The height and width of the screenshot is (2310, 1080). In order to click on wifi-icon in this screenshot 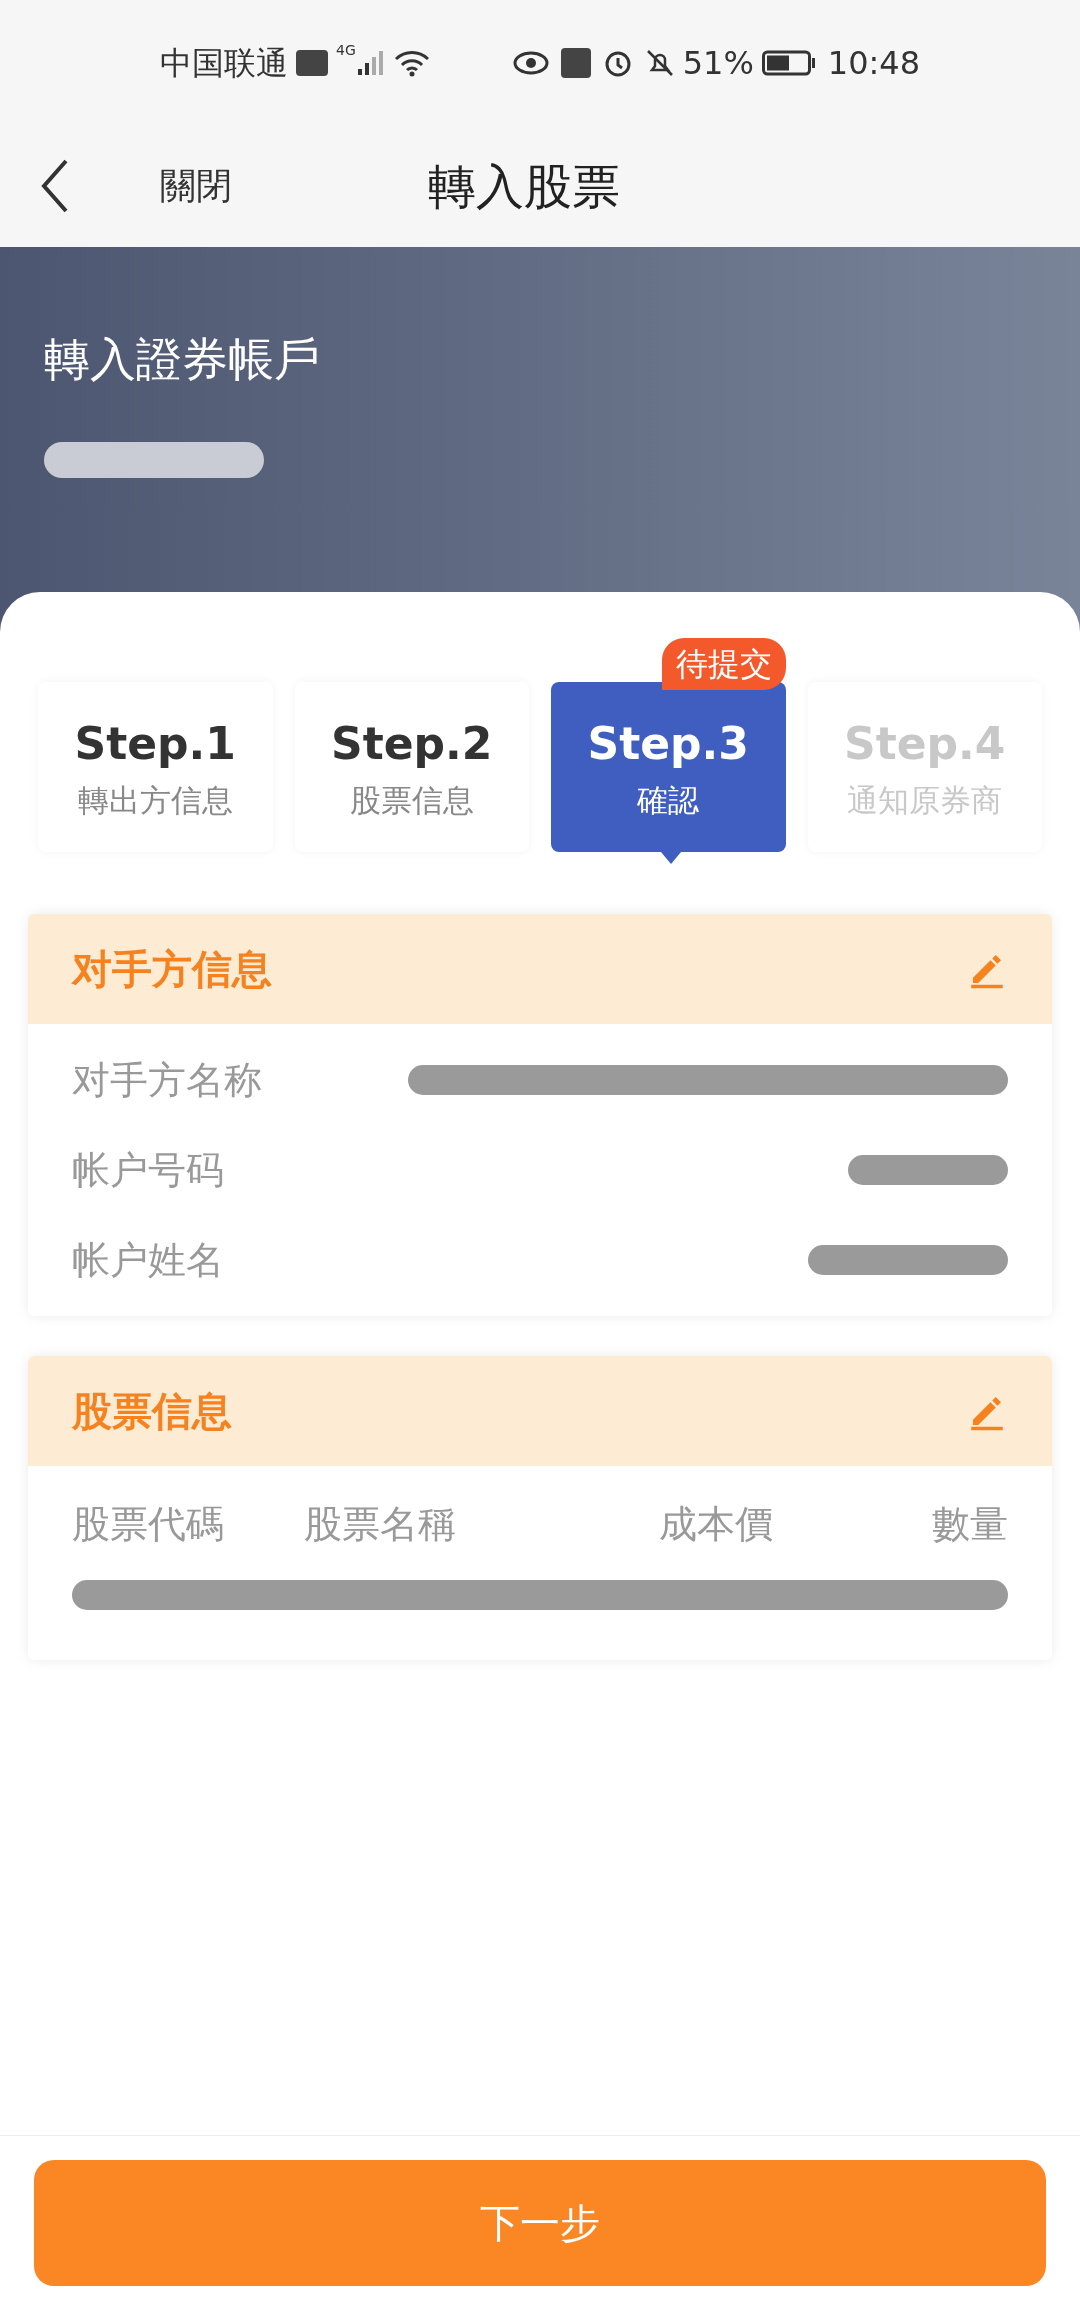, I will do `click(411, 62)`.